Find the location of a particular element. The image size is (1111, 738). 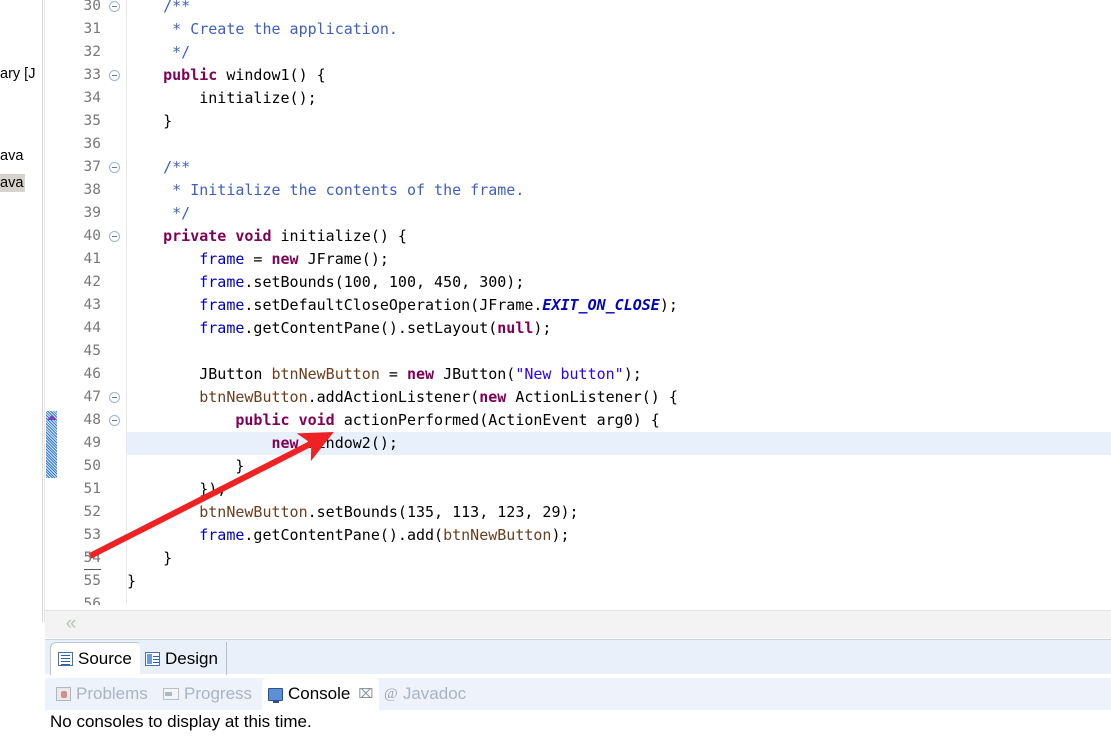

sidebar-item: ary [J is located at coordinates (17, 74).